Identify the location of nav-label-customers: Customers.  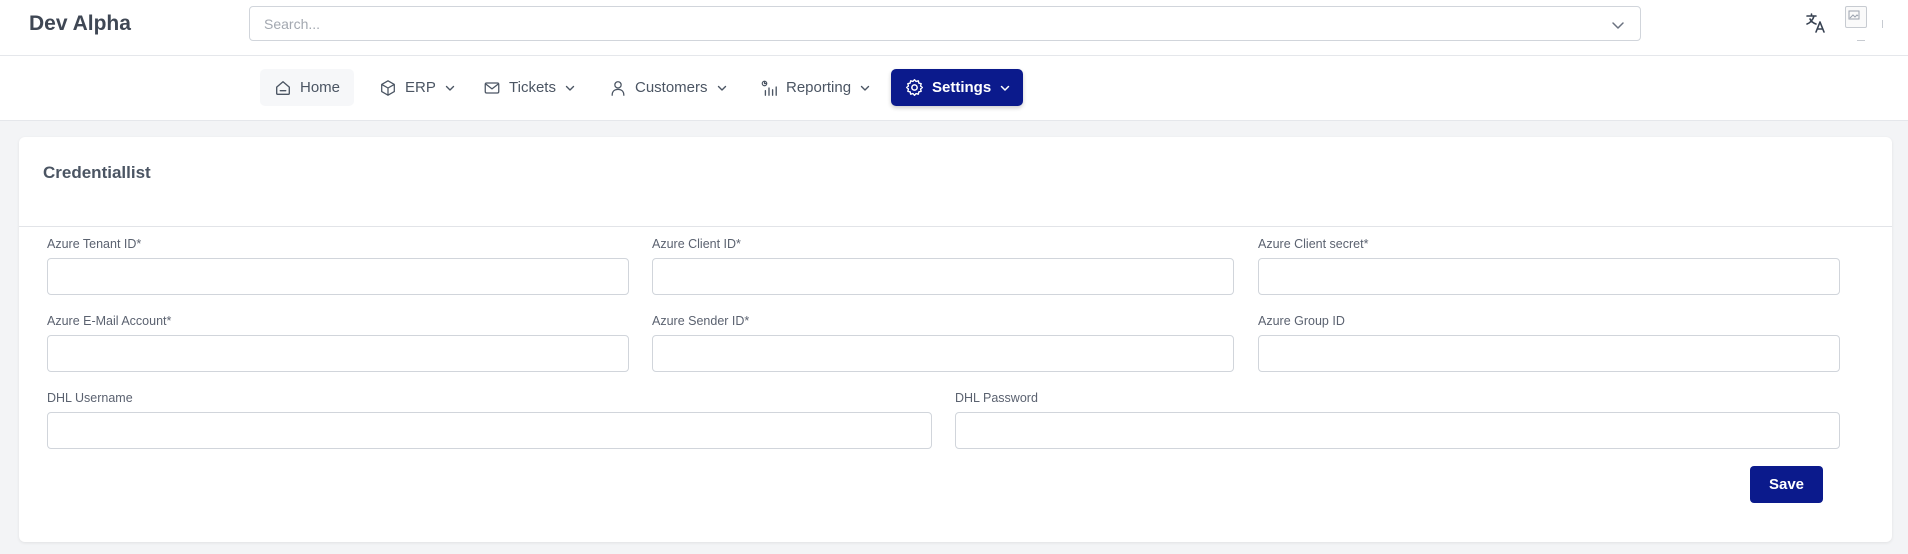
(671, 87).